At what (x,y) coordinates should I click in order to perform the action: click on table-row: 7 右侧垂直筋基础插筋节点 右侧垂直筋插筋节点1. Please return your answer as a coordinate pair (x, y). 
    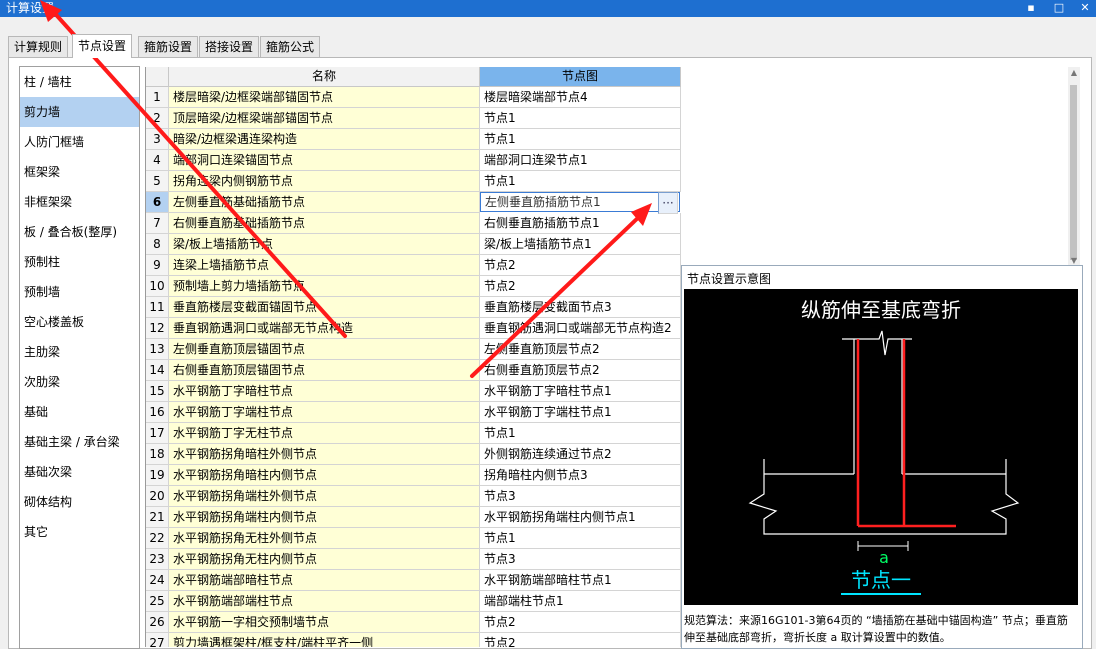
    Looking at the image, I should click on (413, 223).